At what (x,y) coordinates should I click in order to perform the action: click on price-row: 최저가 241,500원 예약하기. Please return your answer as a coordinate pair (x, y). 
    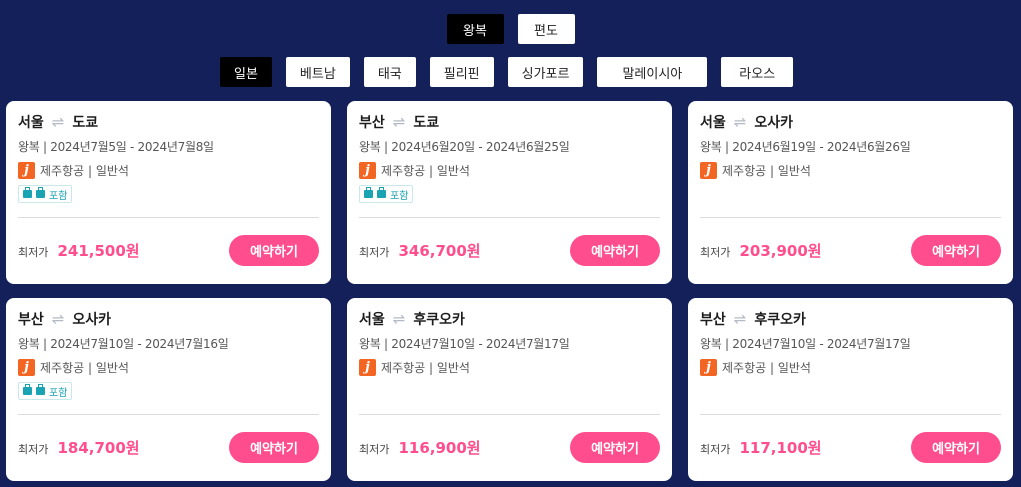
    Looking at the image, I should click on (168, 250).